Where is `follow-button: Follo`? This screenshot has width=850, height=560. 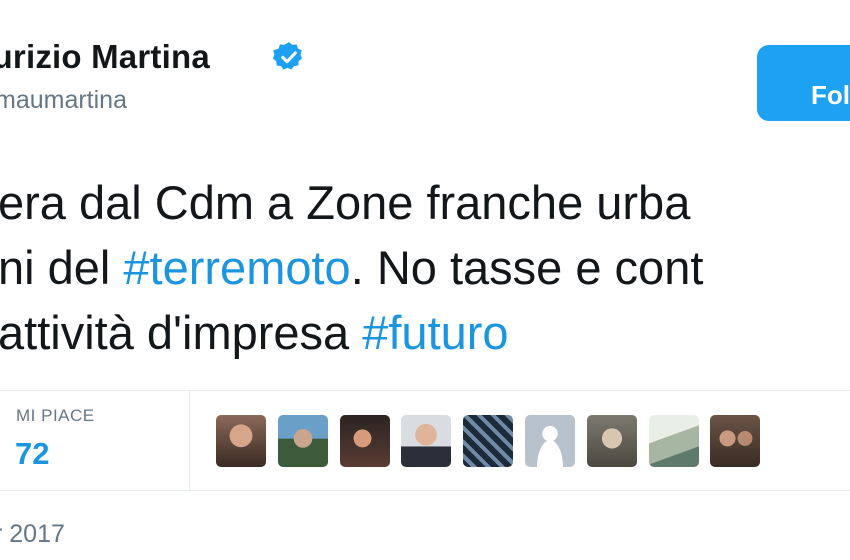
follow-button: Follo is located at coordinates (803, 83).